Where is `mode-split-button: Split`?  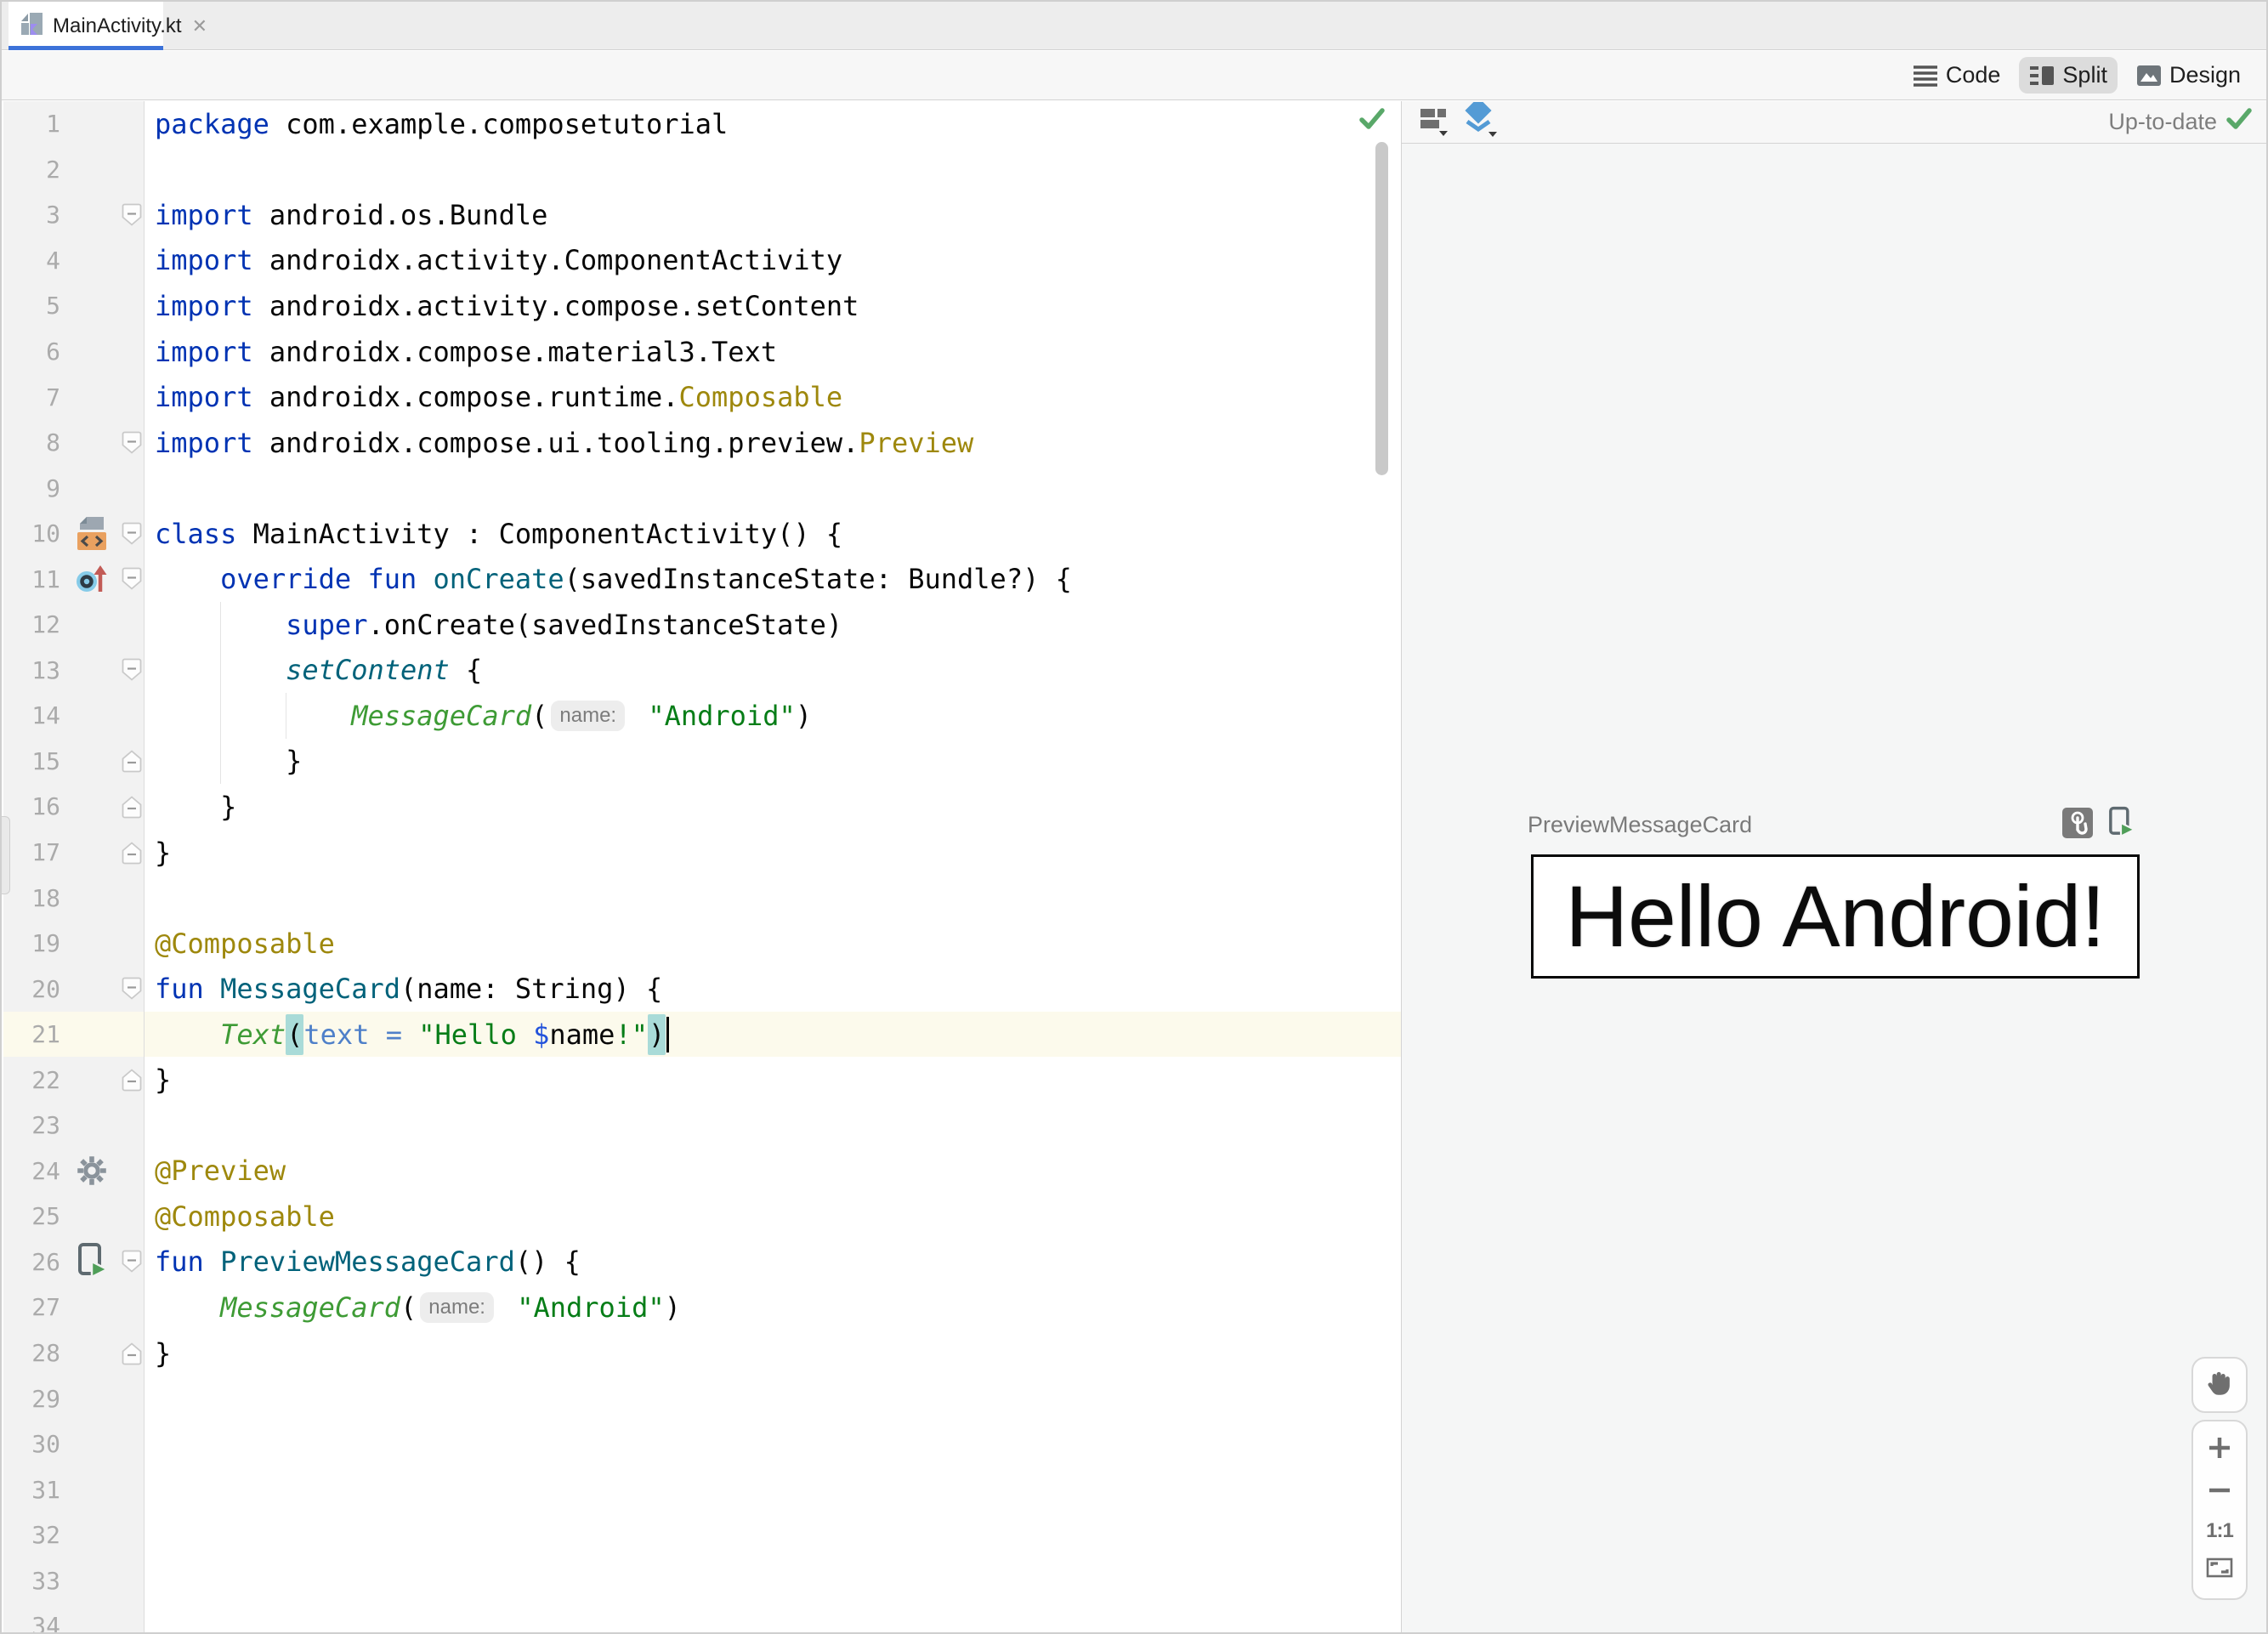
mode-split-button: Split is located at coordinates (2068, 75).